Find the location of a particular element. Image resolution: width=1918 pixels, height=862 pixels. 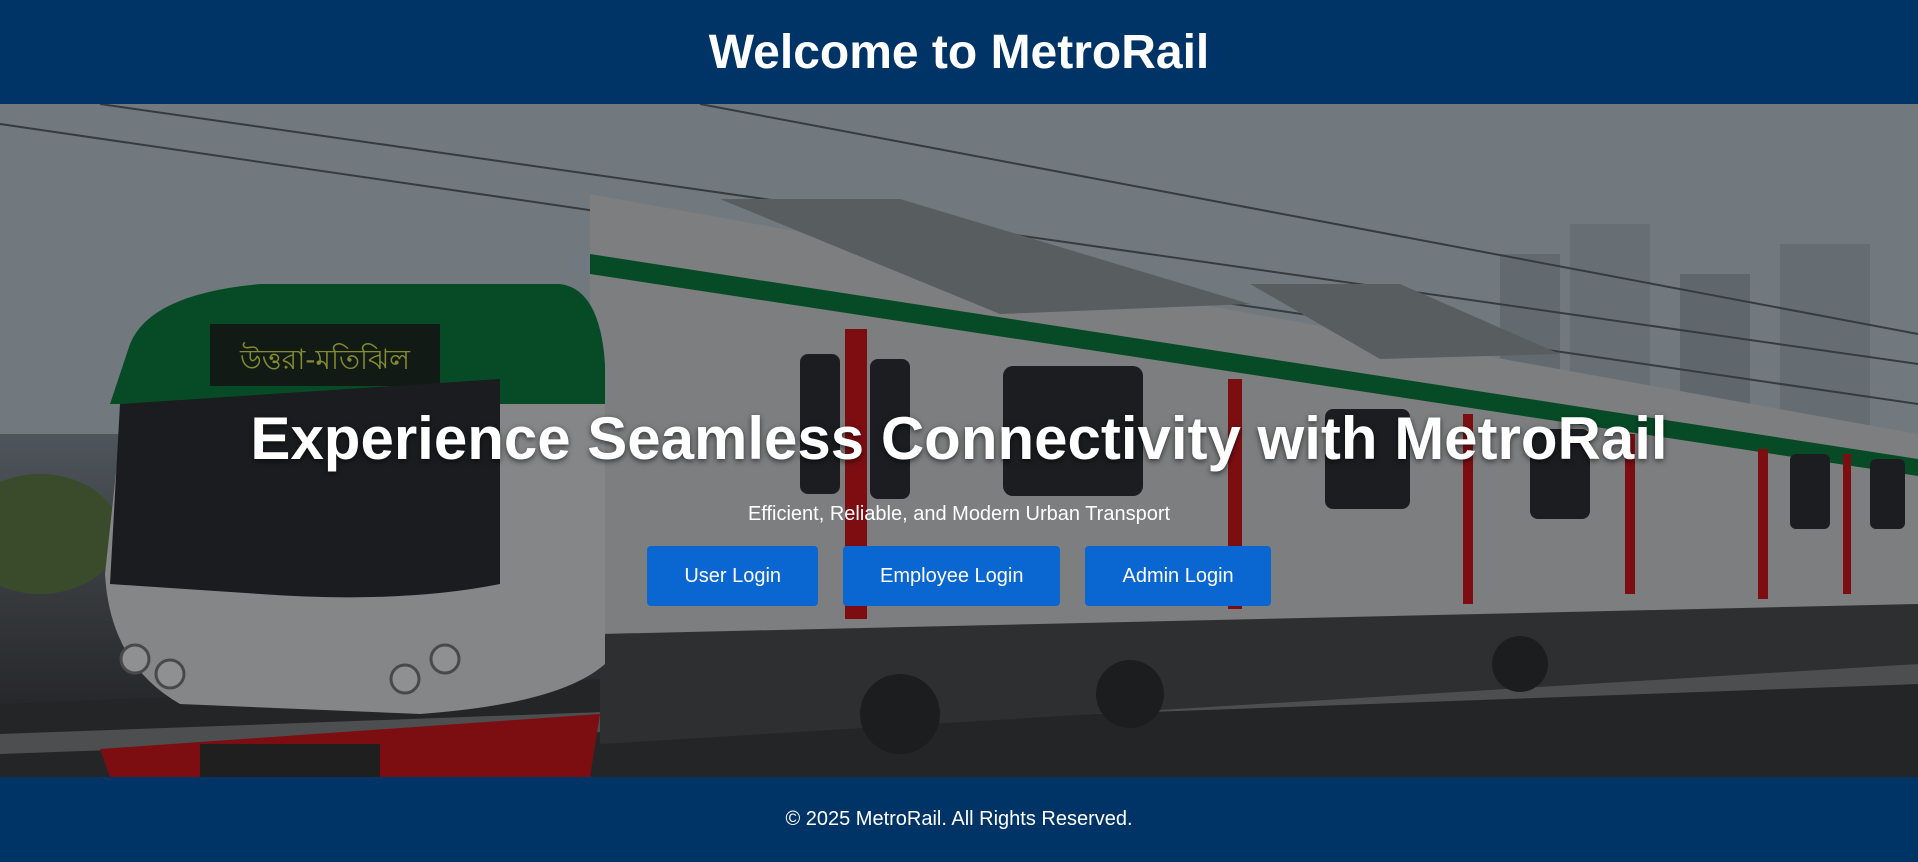

site-header: Welcome to MetroRail is located at coordinates (959, 52).